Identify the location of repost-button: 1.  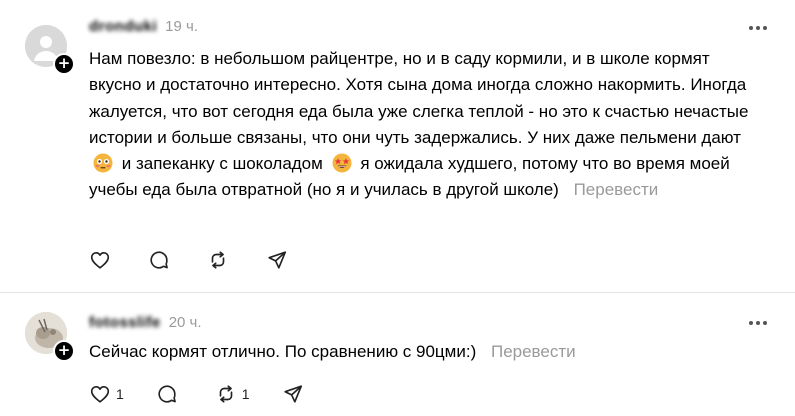
(232, 394).